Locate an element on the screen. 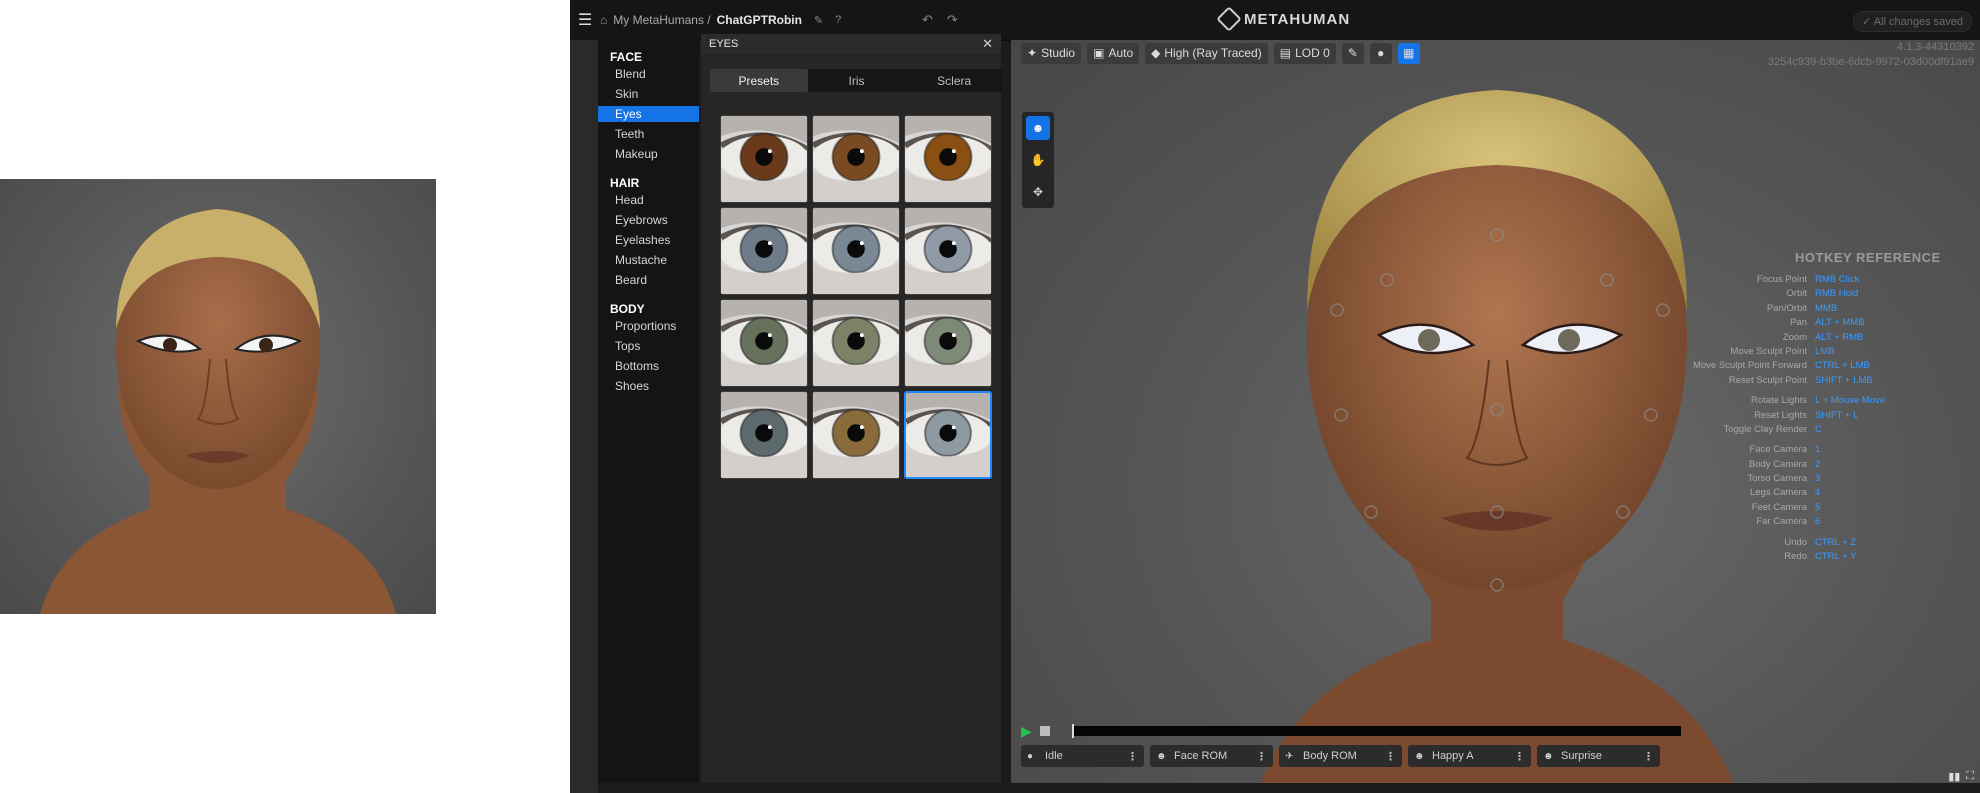  tab-sclera: Sclera is located at coordinates (954, 80).